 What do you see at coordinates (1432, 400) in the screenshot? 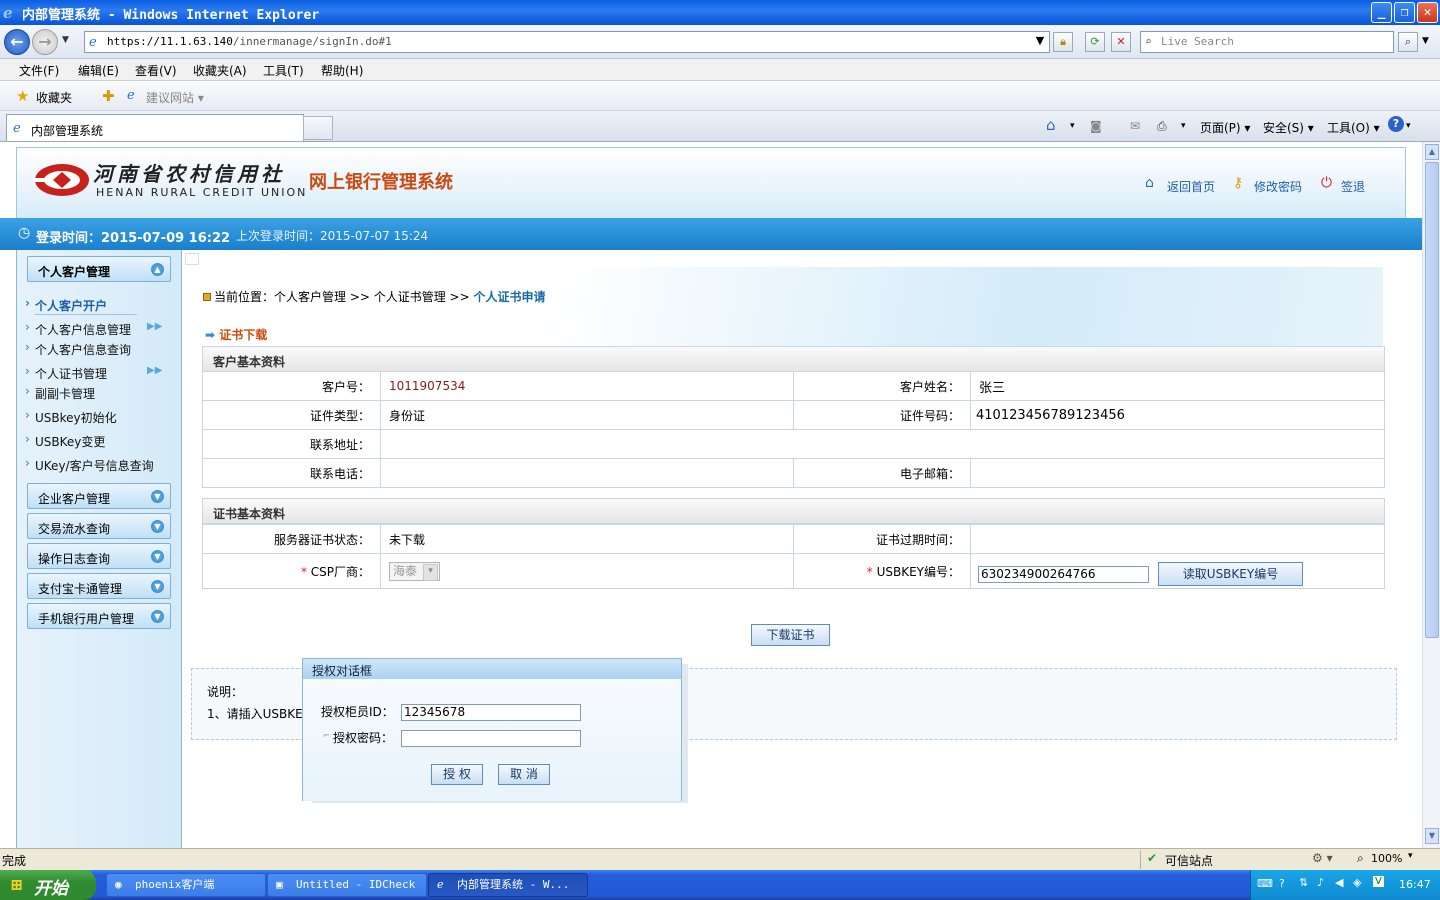
I see `scroll-thumb` at bounding box center [1432, 400].